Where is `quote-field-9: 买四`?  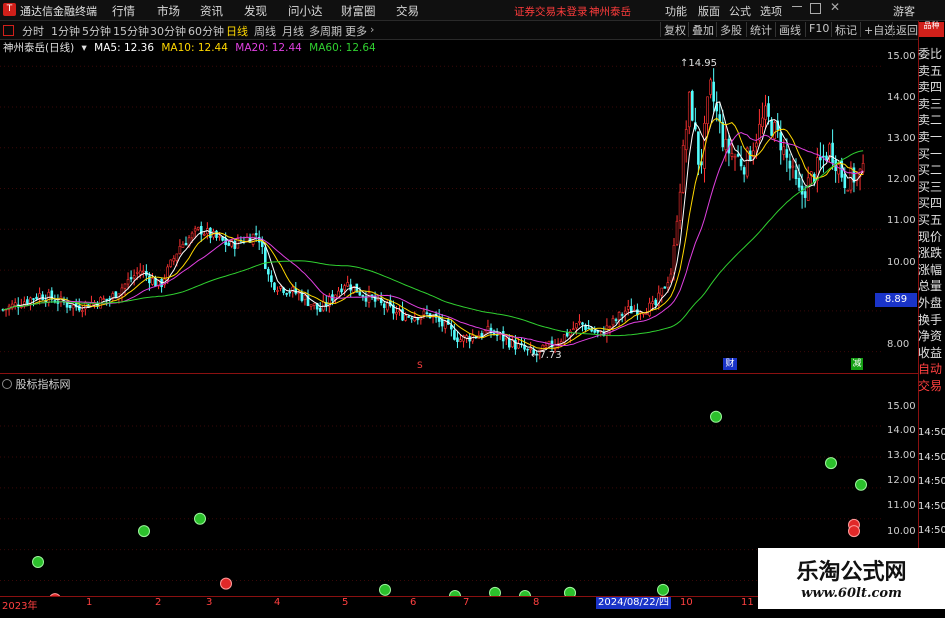
quote-field-9: 买四 is located at coordinates (931, 203).